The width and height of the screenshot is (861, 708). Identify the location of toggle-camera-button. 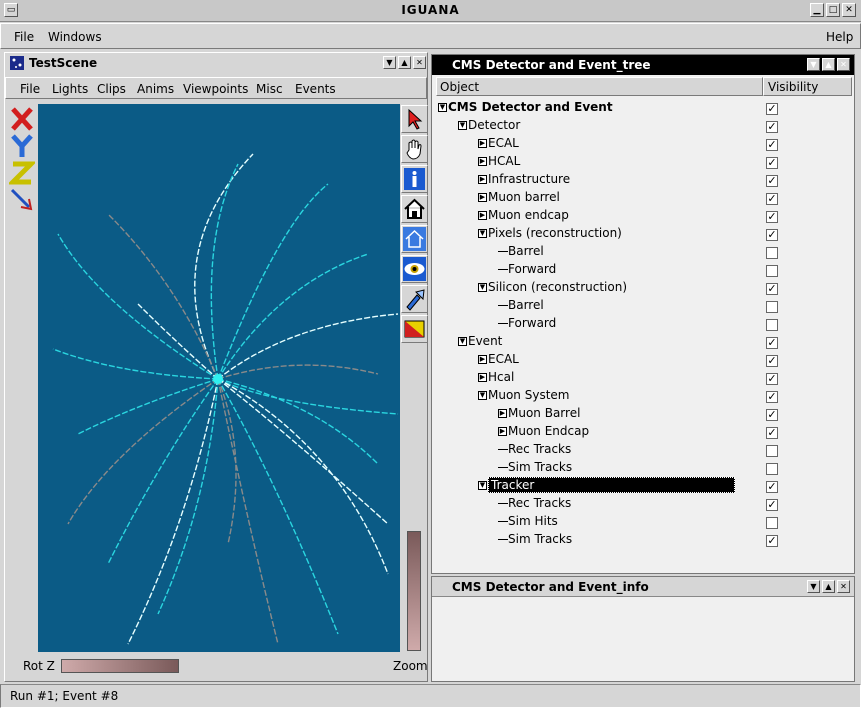
(414, 329).